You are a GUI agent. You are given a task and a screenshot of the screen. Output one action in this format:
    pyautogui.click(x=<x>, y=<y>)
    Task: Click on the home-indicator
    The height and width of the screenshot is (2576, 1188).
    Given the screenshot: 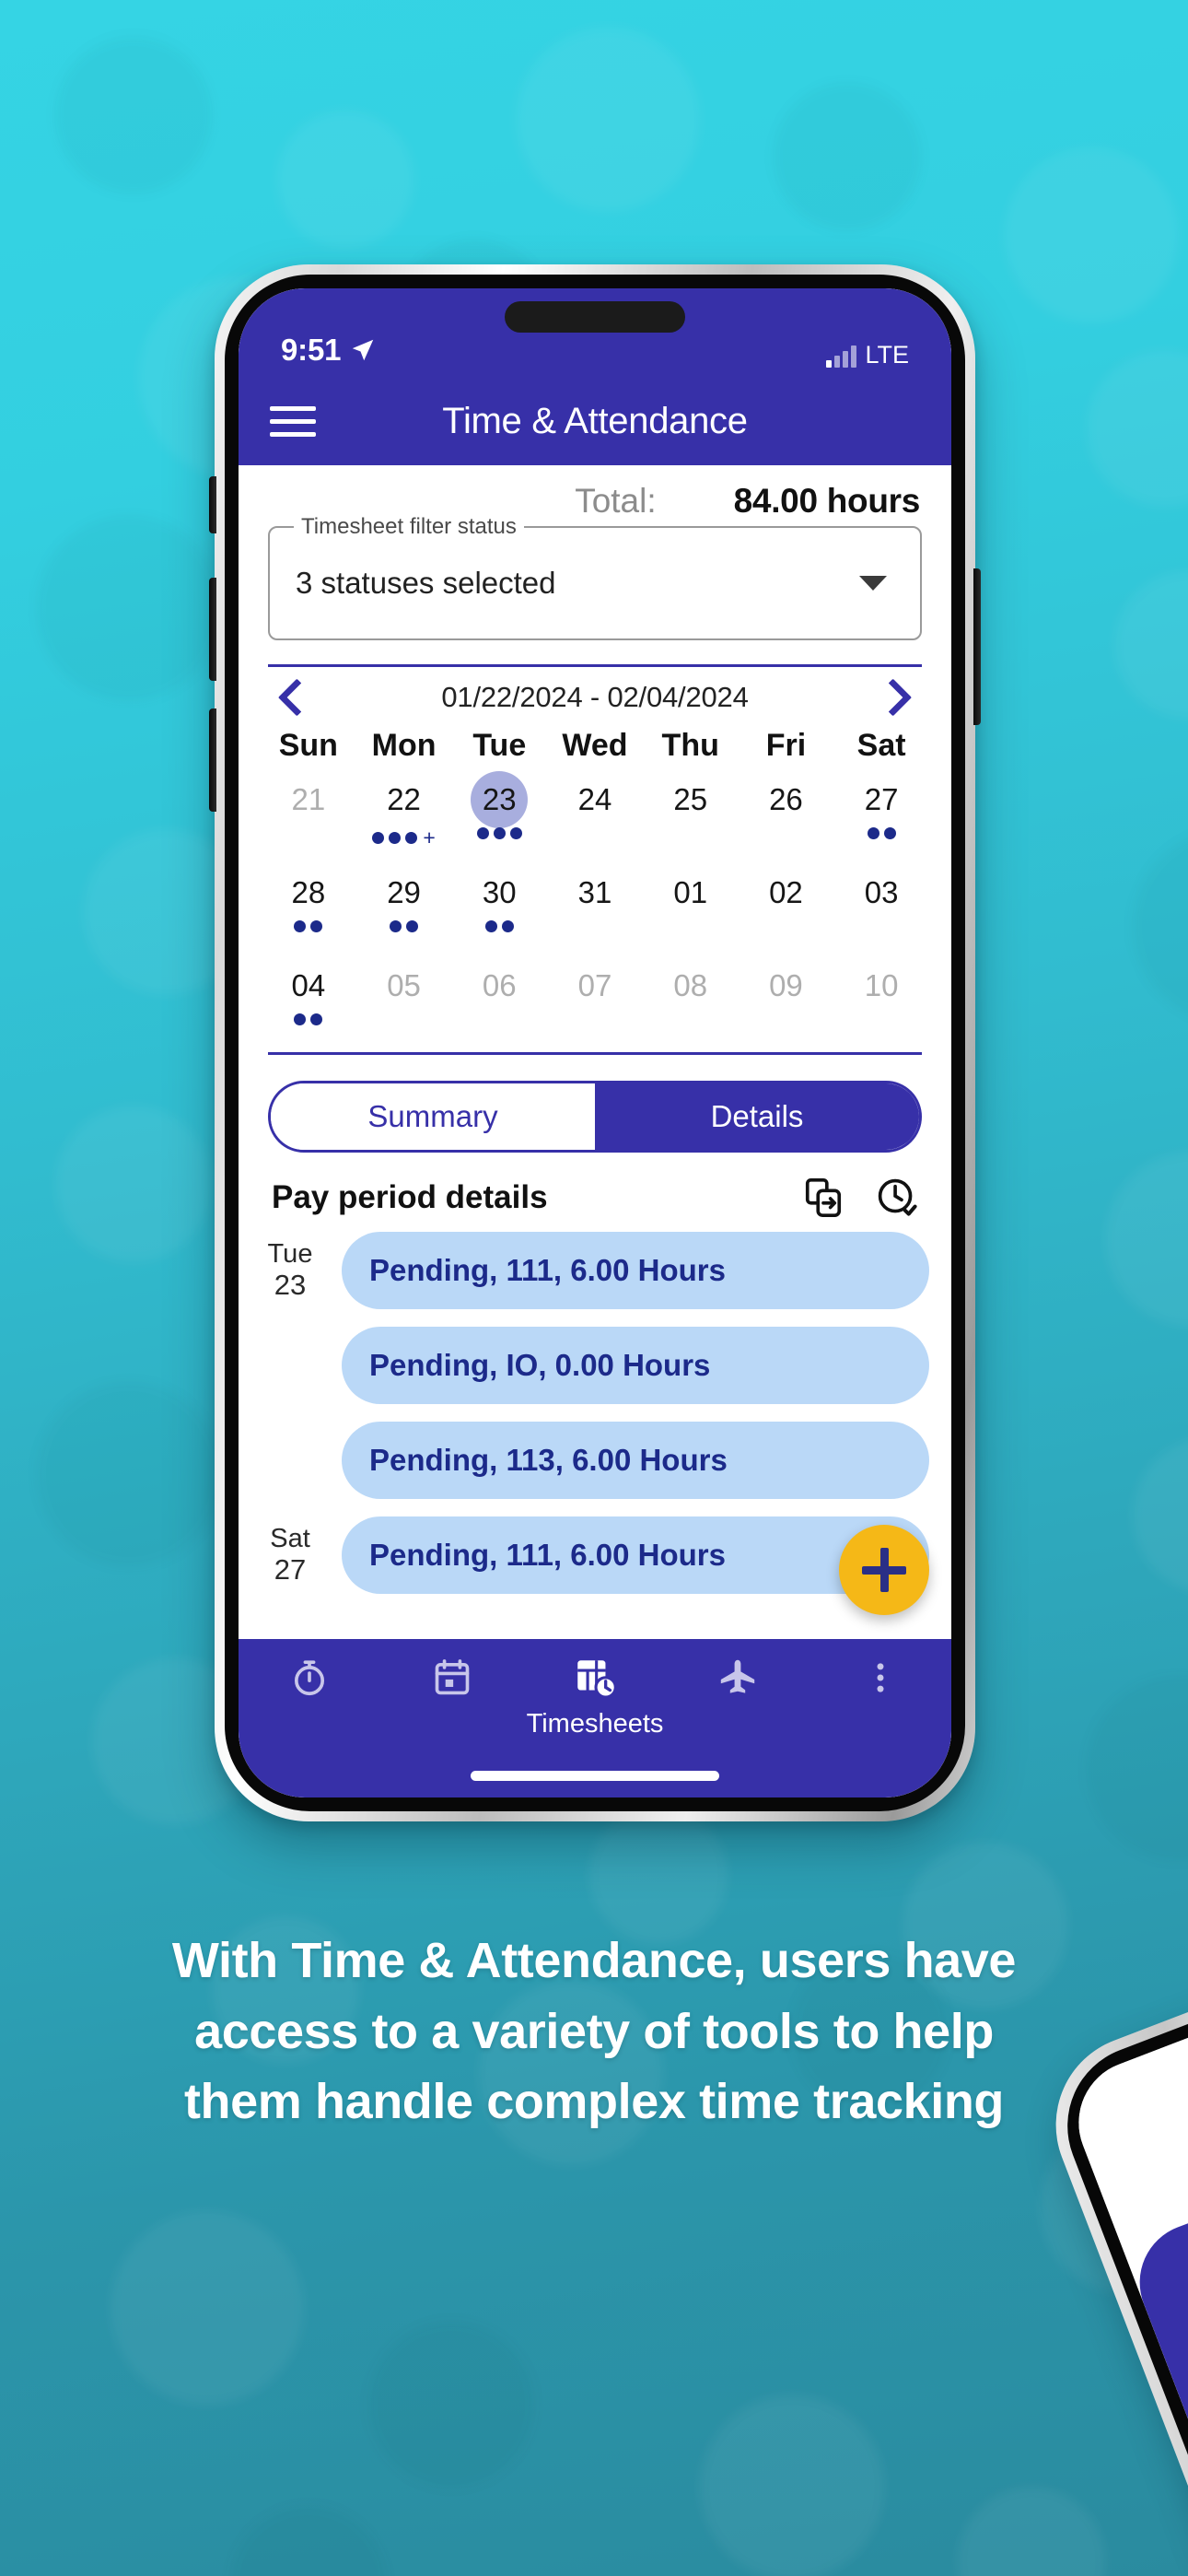 What is the action you would take?
    pyautogui.click(x=595, y=1776)
    